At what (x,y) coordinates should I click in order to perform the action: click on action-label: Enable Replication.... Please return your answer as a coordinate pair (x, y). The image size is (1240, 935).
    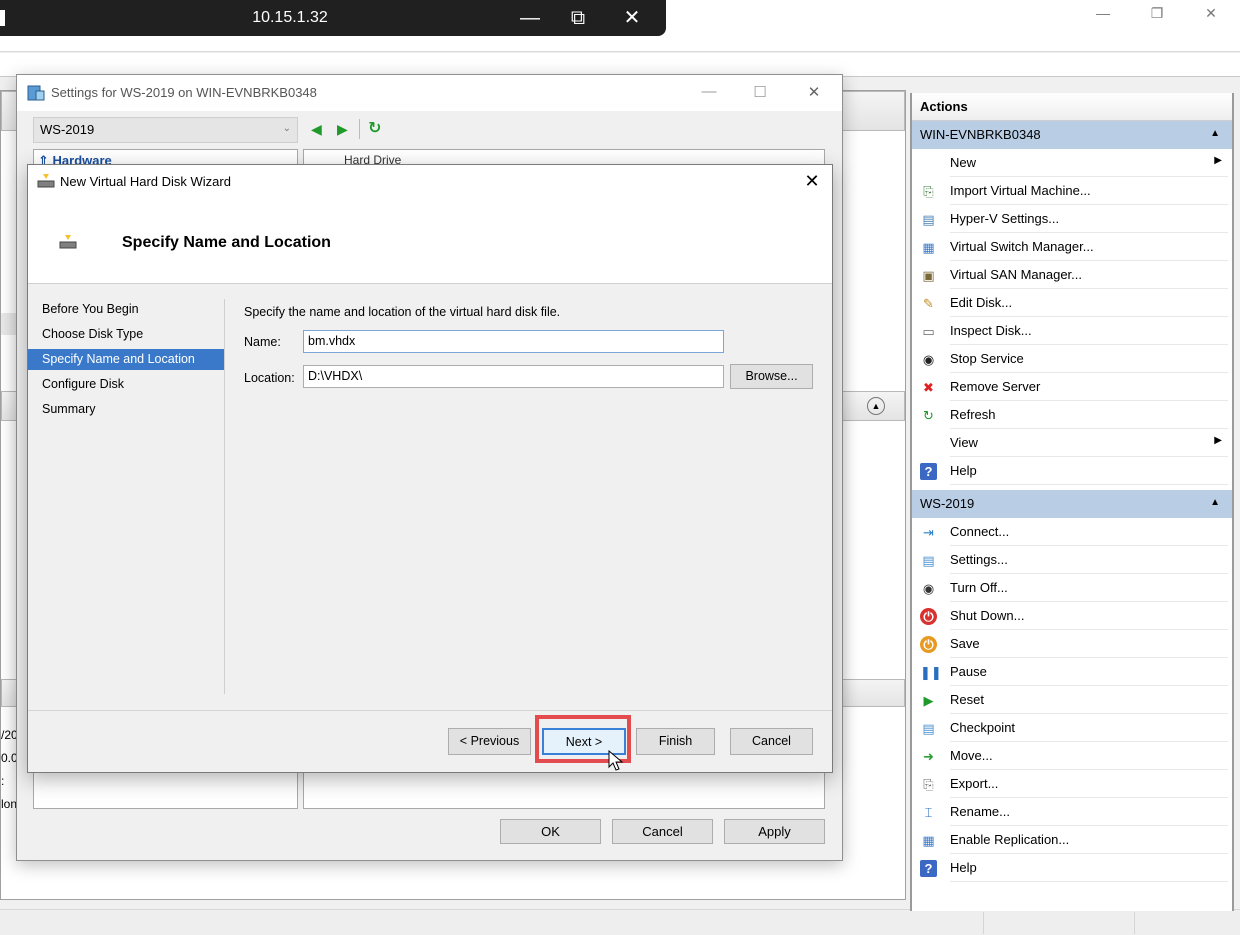
    Looking at the image, I should click on (1010, 839).